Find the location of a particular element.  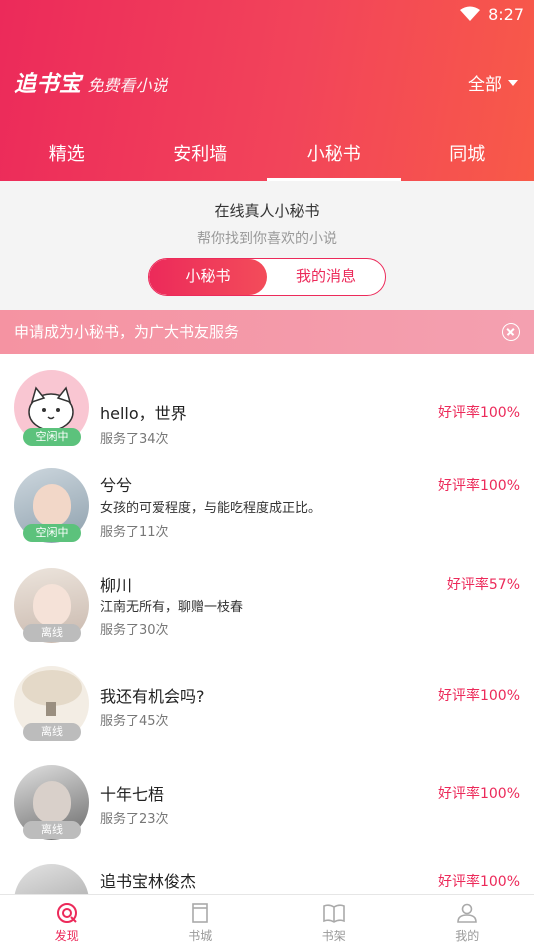

tab-featured: 精选 is located at coordinates (67, 155).